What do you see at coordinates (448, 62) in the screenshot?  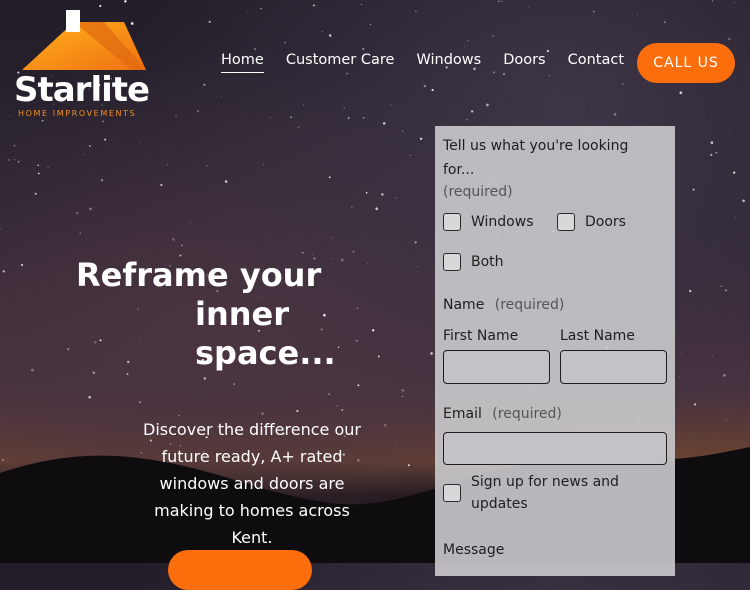 I see `nav-windows: Windows` at bounding box center [448, 62].